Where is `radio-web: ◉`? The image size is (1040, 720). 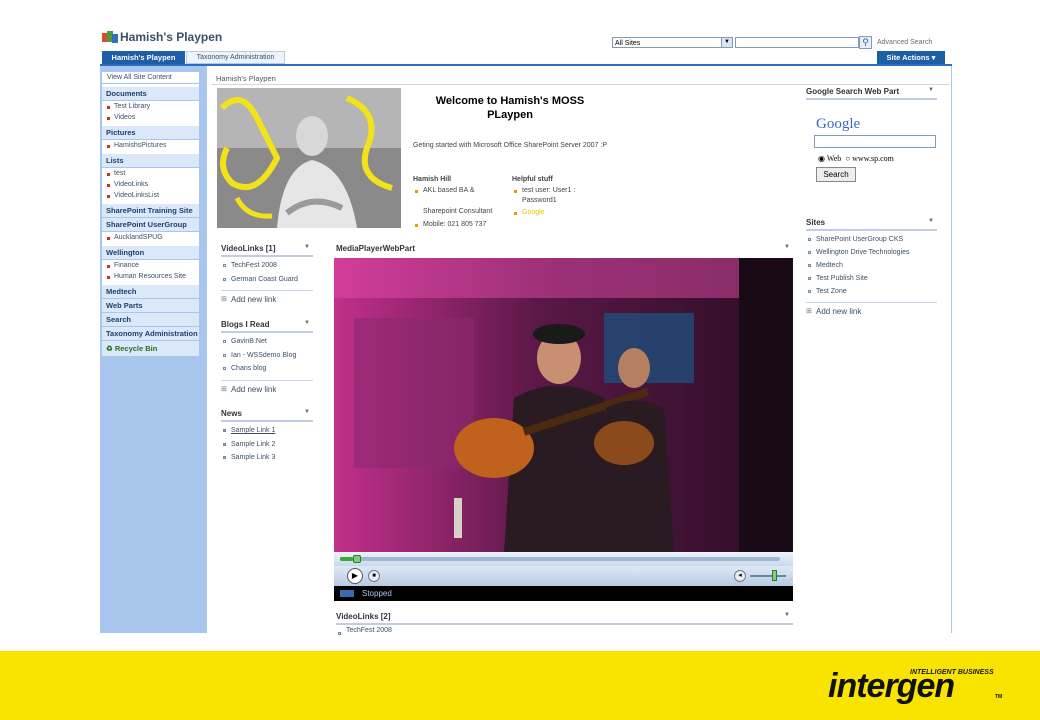 radio-web: ◉ is located at coordinates (821, 158).